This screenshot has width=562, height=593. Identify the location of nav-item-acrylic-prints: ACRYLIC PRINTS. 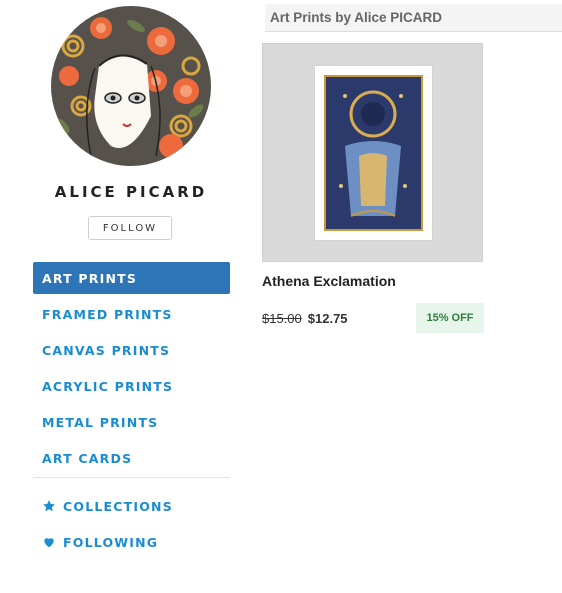
(131, 386).